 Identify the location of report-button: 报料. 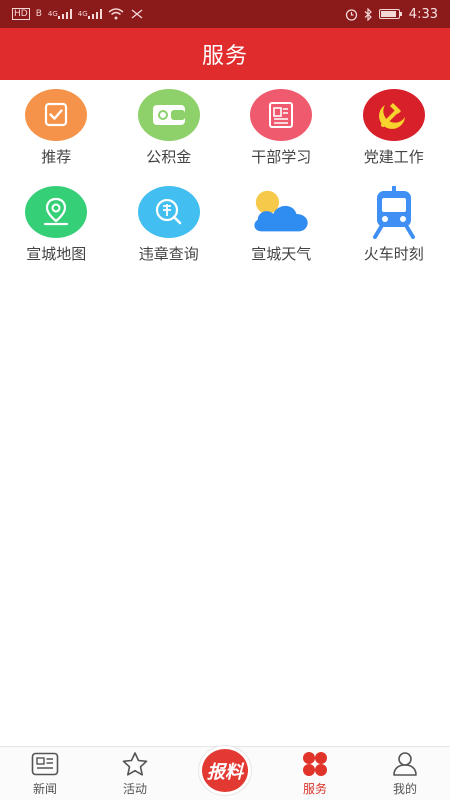
(225, 770).